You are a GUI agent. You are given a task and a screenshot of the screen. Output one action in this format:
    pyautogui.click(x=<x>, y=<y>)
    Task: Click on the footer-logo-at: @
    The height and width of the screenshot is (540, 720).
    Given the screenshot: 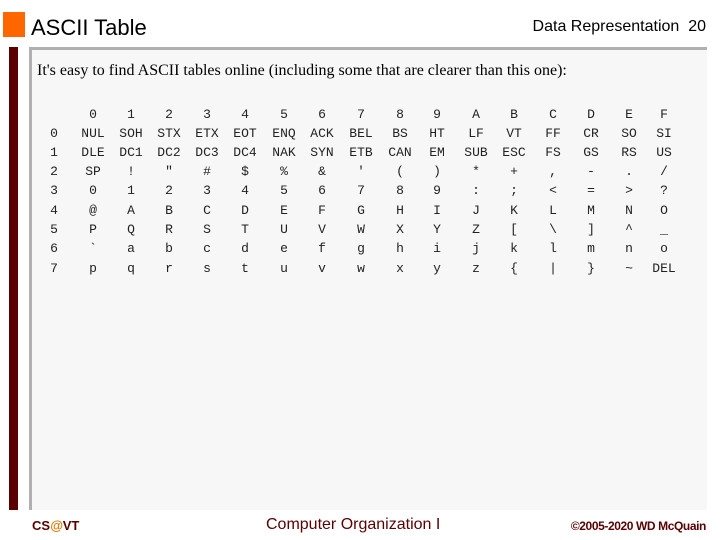 What is the action you would take?
    pyautogui.click(x=56, y=525)
    